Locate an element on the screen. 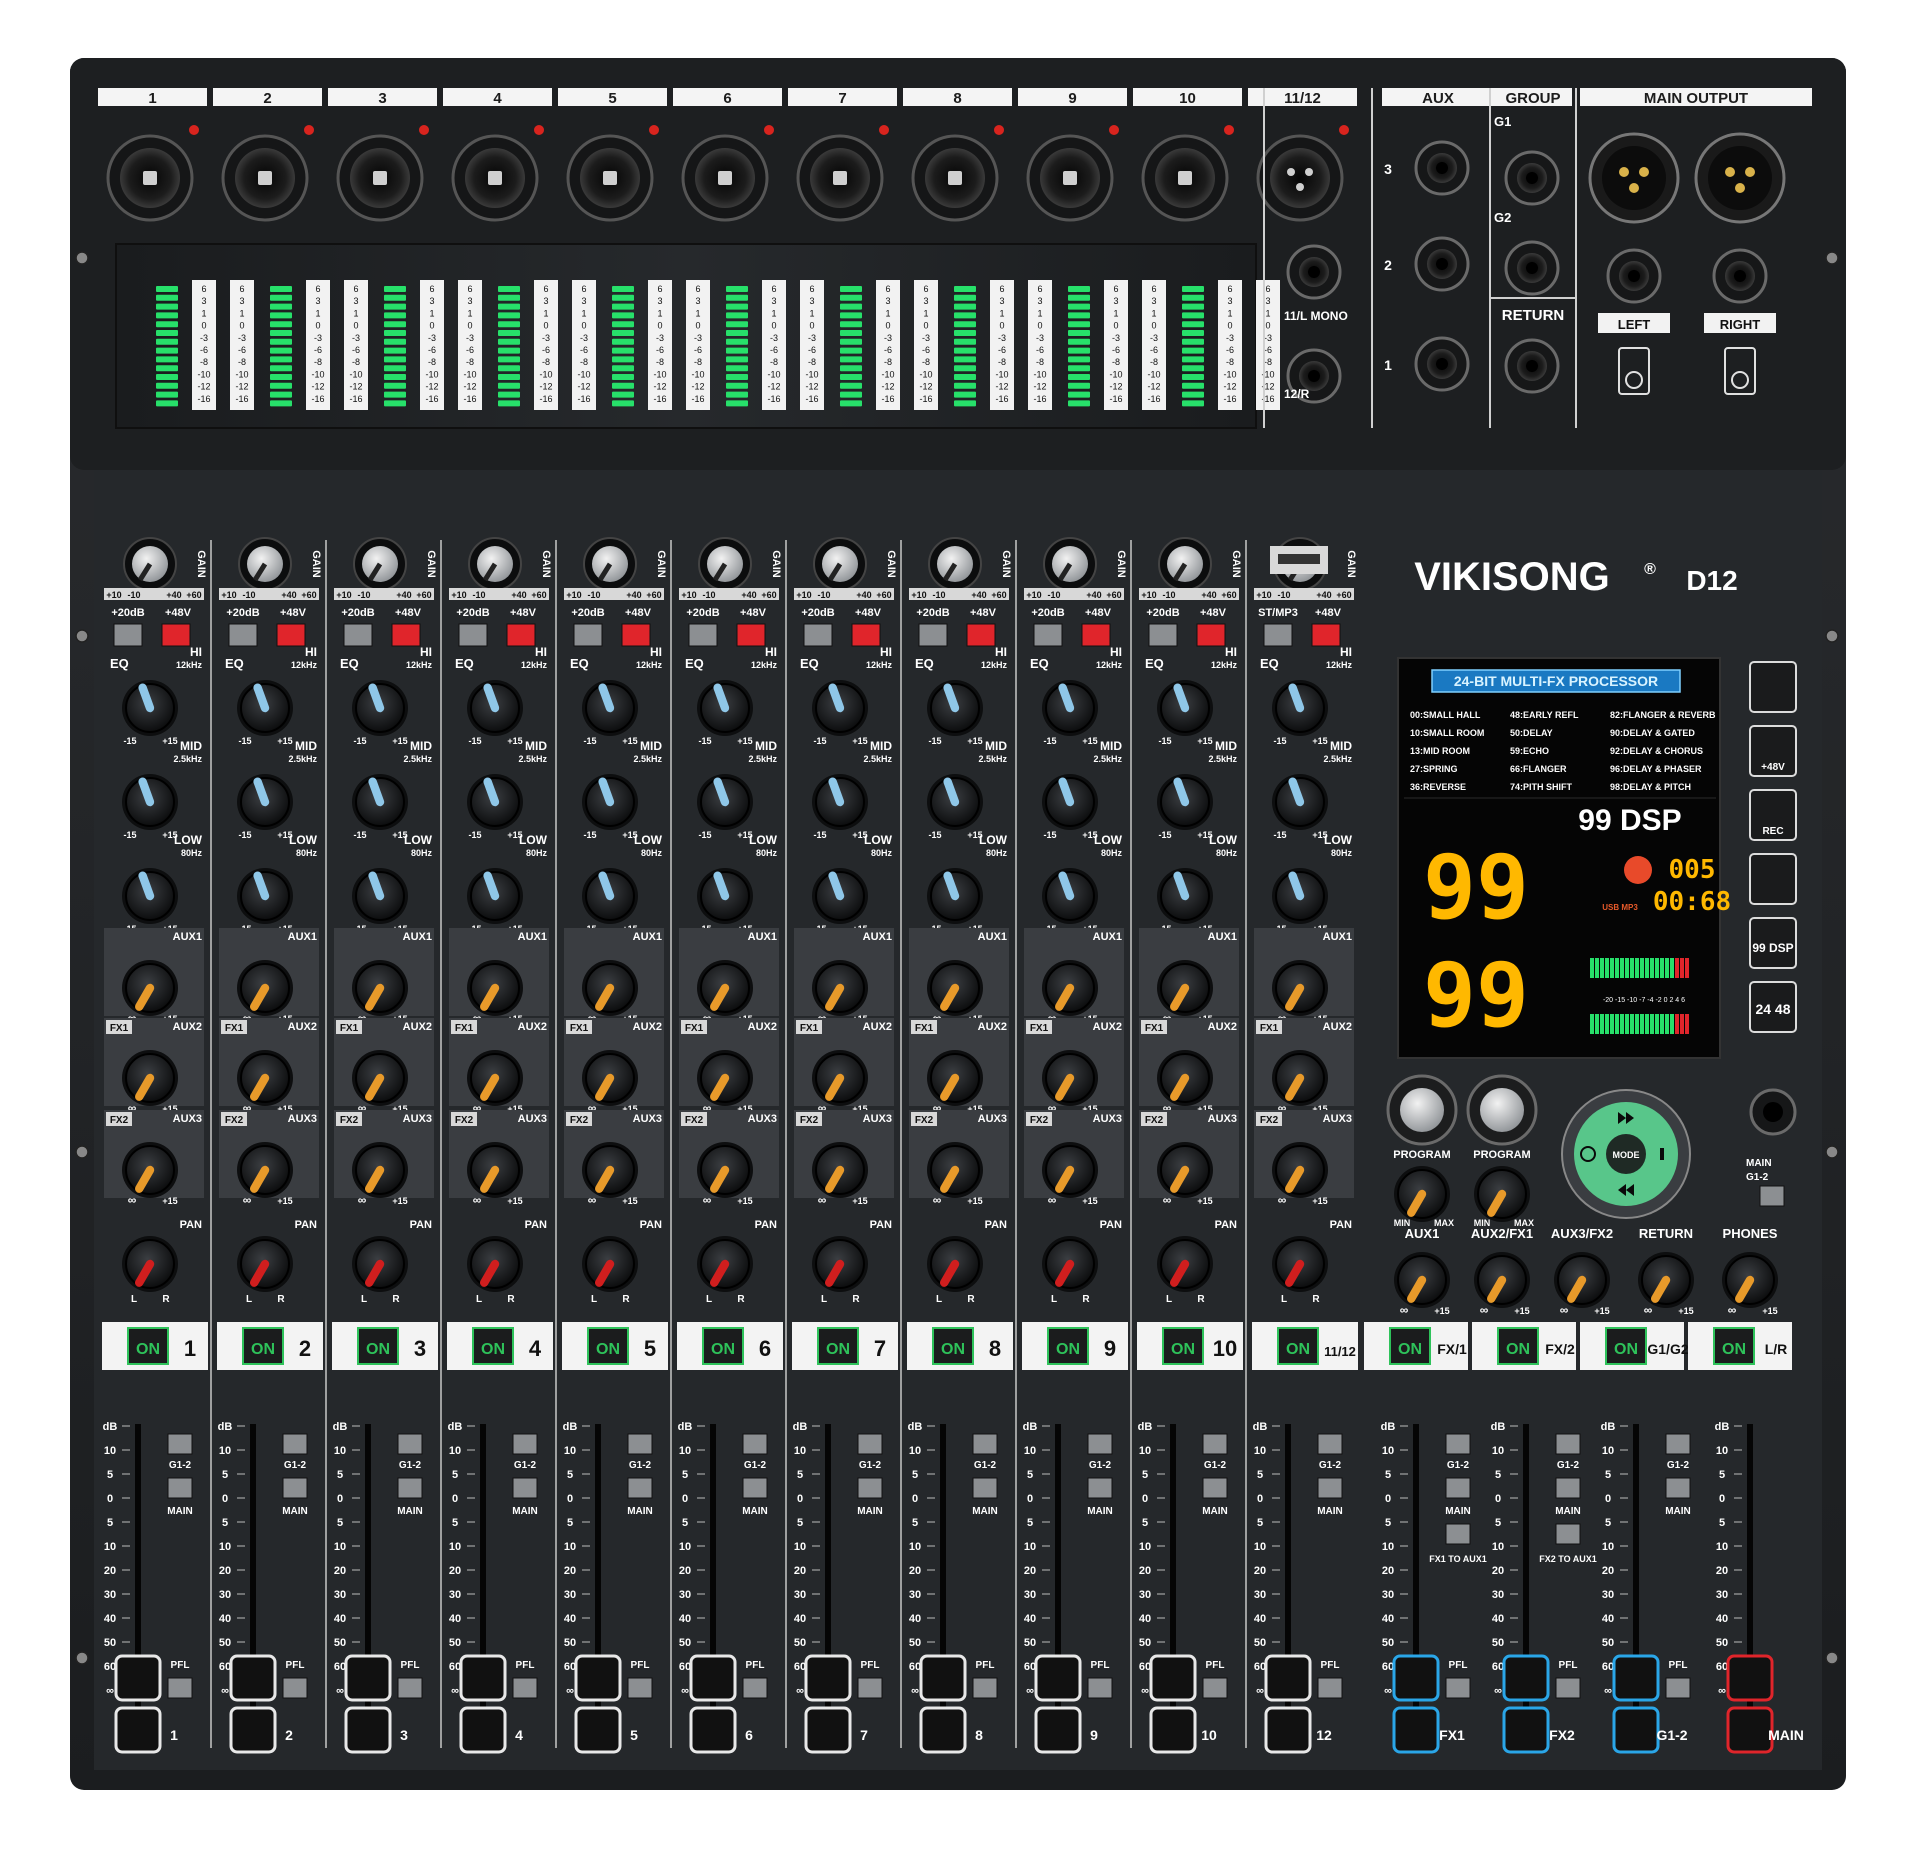 The image size is (1920, 1858). master-aux3fx2-knob is located at coordinates (1582, 1280).